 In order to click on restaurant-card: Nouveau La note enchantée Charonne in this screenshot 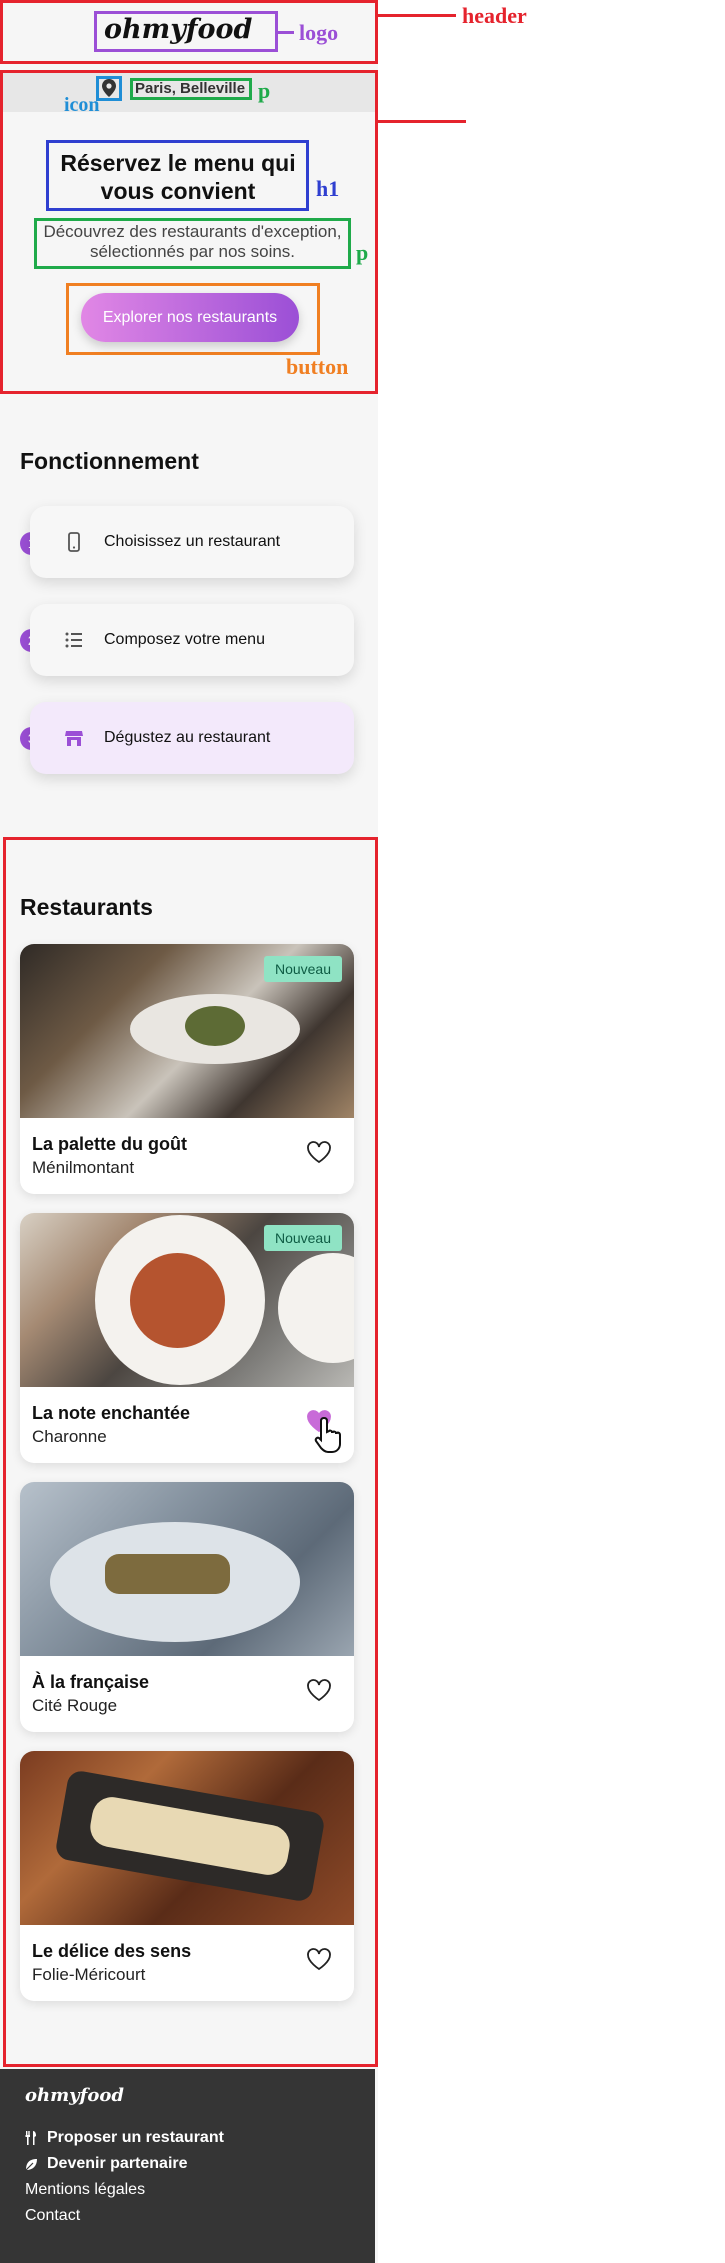, I will do `click(187, 1338)`.